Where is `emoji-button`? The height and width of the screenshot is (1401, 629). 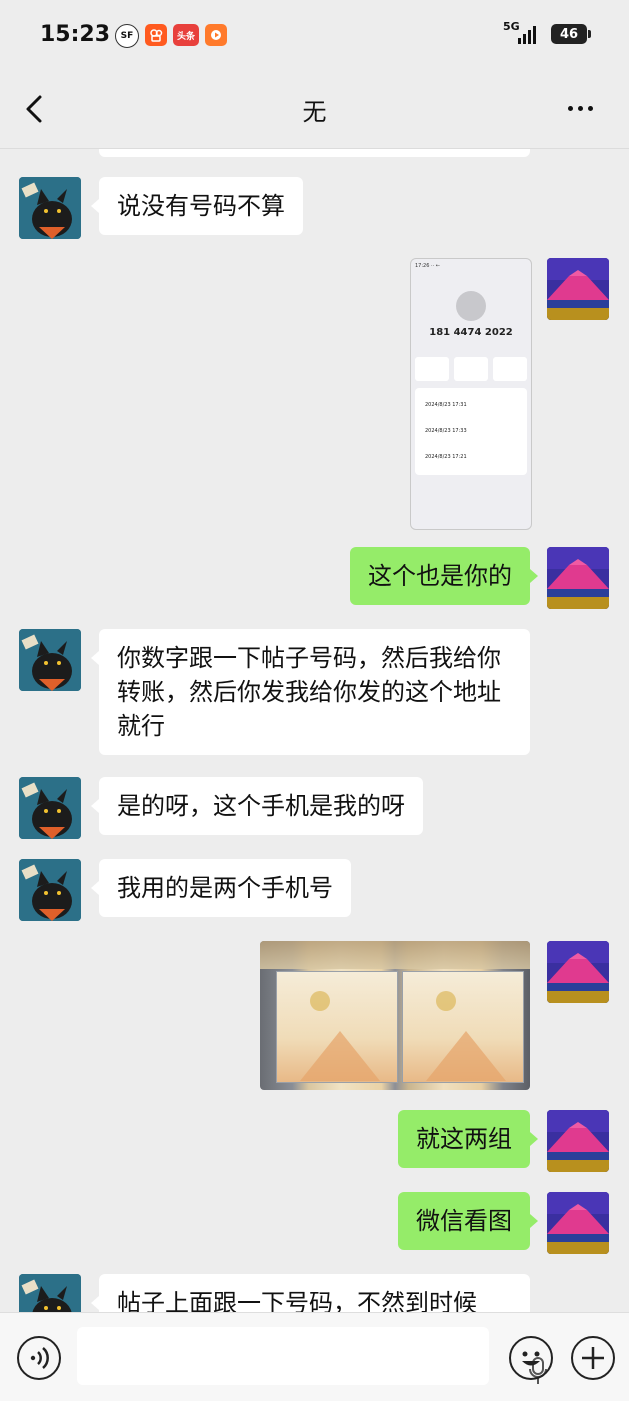 emoji-button is located at coordinates (531, 1358).